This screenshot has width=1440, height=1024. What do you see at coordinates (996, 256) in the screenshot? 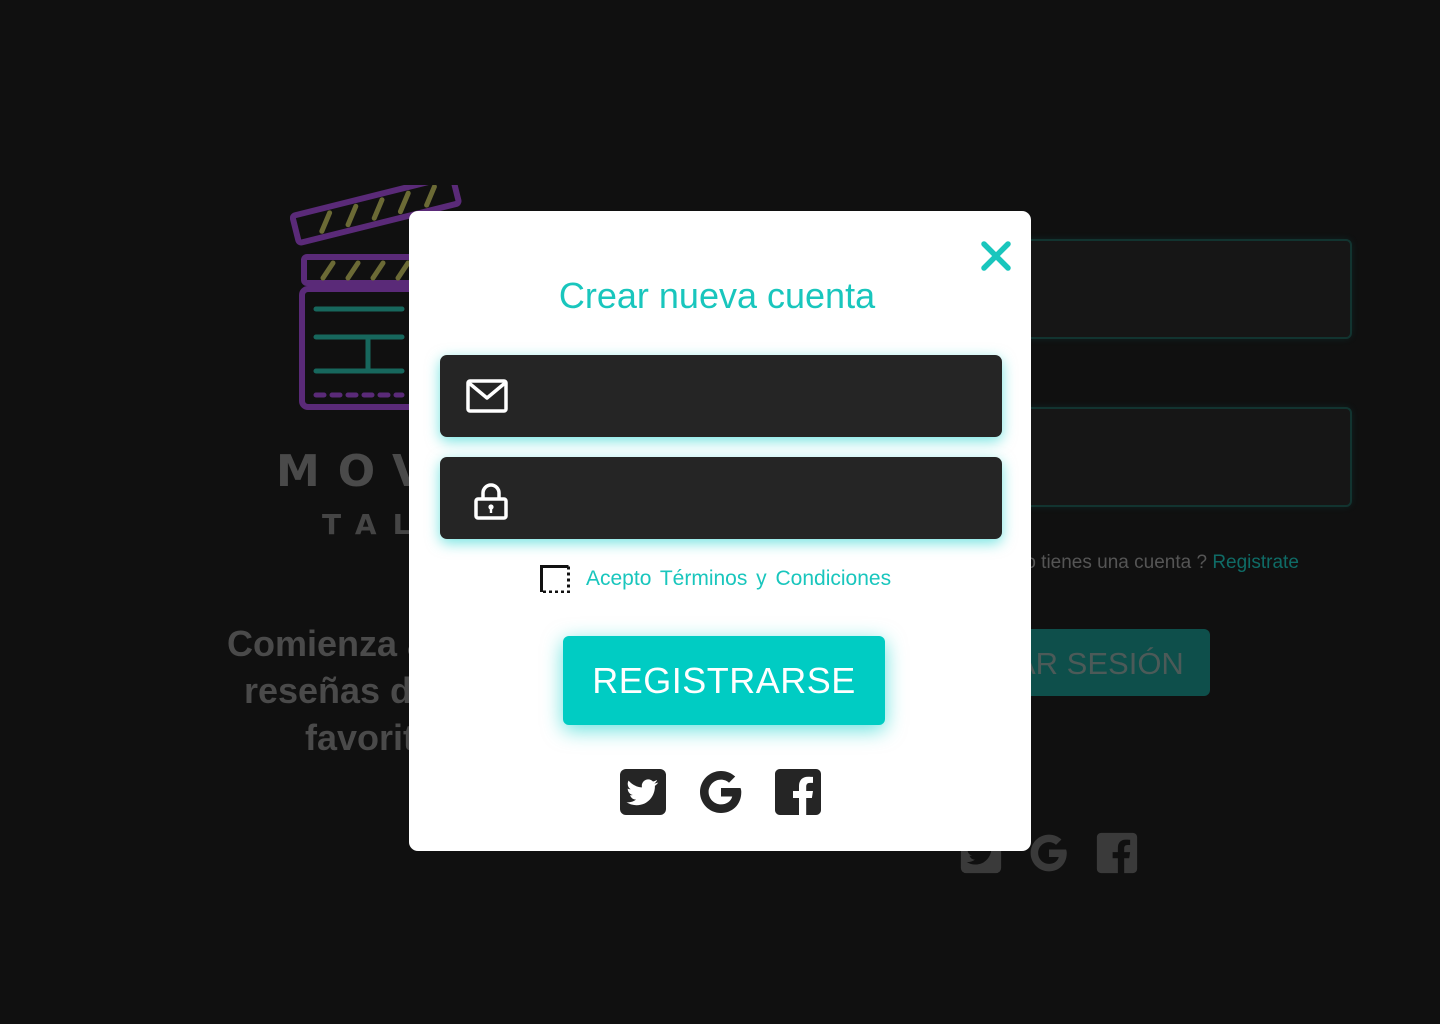
I see `close-icon` at bounding box center [996, 256].